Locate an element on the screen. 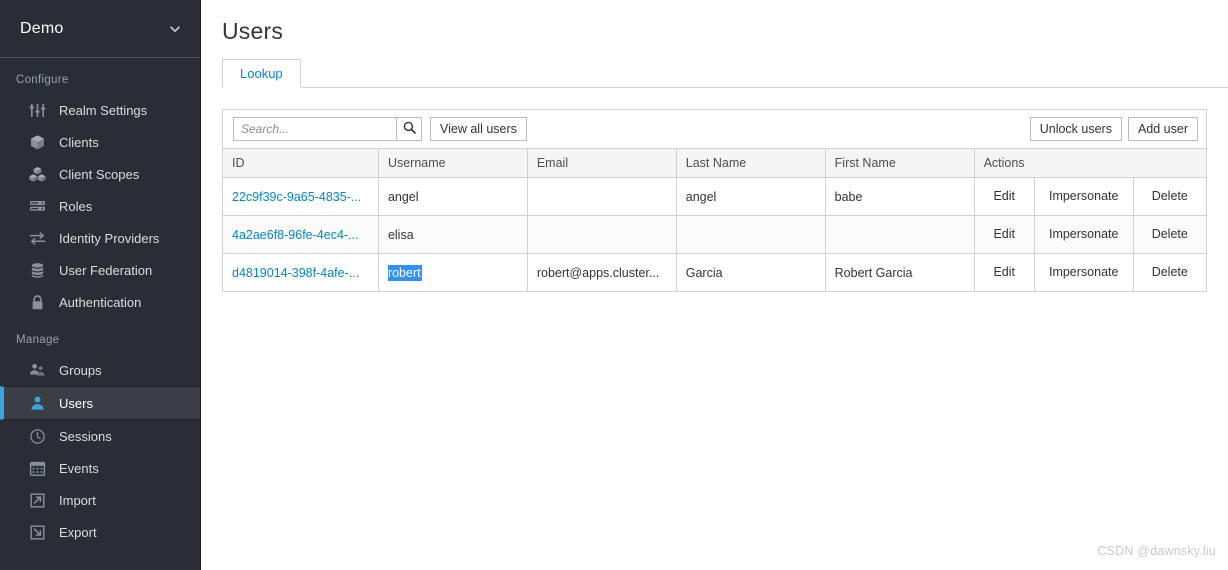  cell-email is located at coordinates (601, 234).